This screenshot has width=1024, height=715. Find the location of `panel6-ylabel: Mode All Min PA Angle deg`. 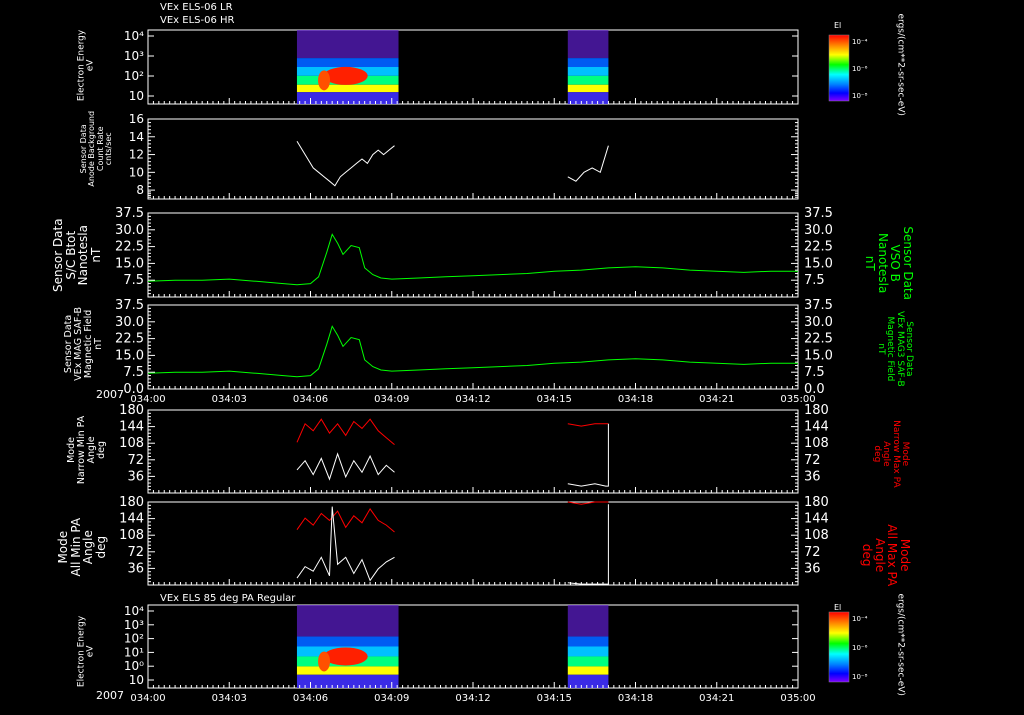

panel6-ylabel: Mode All Min PA Angle deg is located at coordinates (81, 547).